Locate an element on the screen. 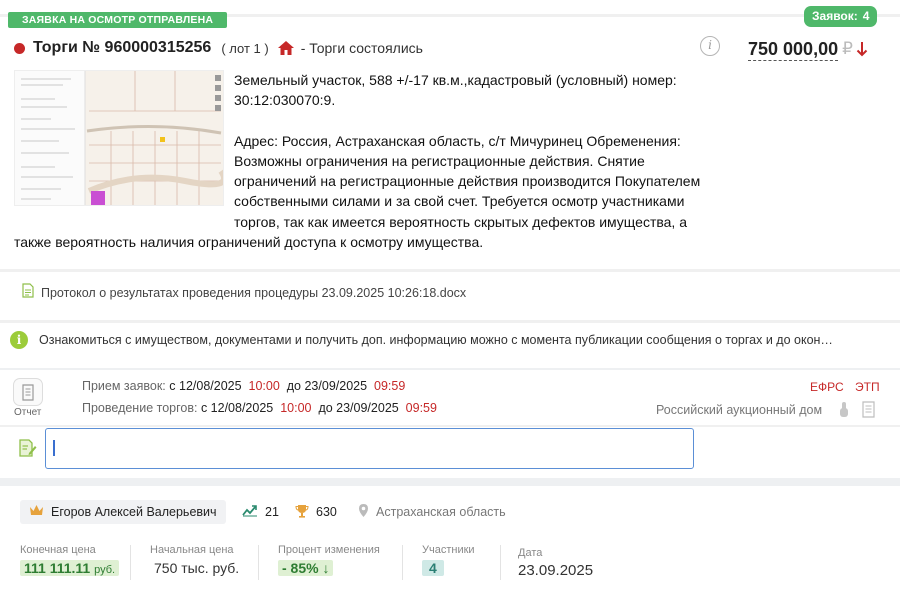 This screenshot has height=599, width=900. region-block: Астраханская область is located at coordinates (432, 512).